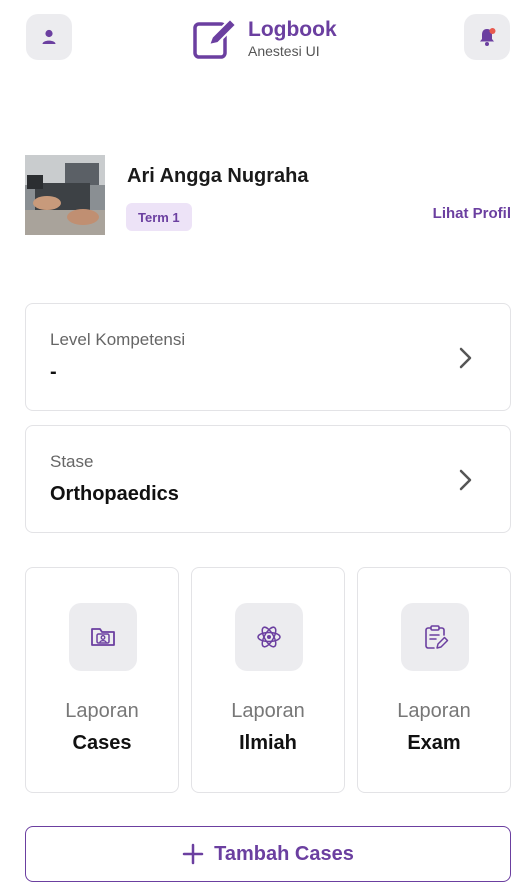 The height and width of the screenshot is (896, 530). What do you see at coordinates (269, 637) in the screenshot?
I see `atom-icon` at bounding box center [269, 637].